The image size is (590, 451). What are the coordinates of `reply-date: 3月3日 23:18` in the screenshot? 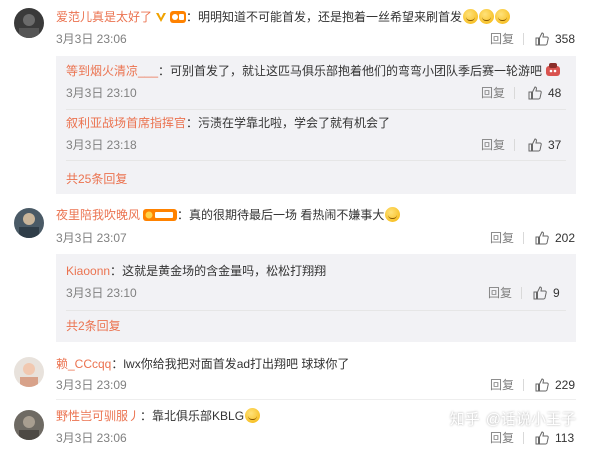 It's located at (101, 145).